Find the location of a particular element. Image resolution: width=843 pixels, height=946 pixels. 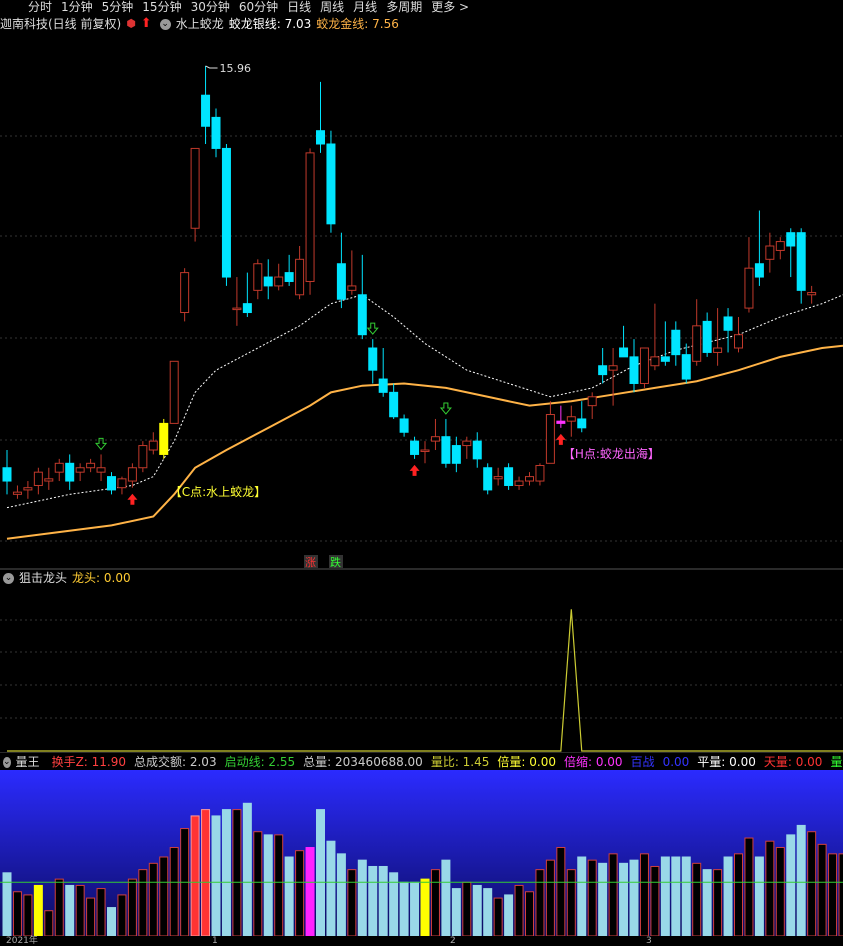

x-axis-labels: 2021年 1 2 3 is located at coordinates (421, 941).